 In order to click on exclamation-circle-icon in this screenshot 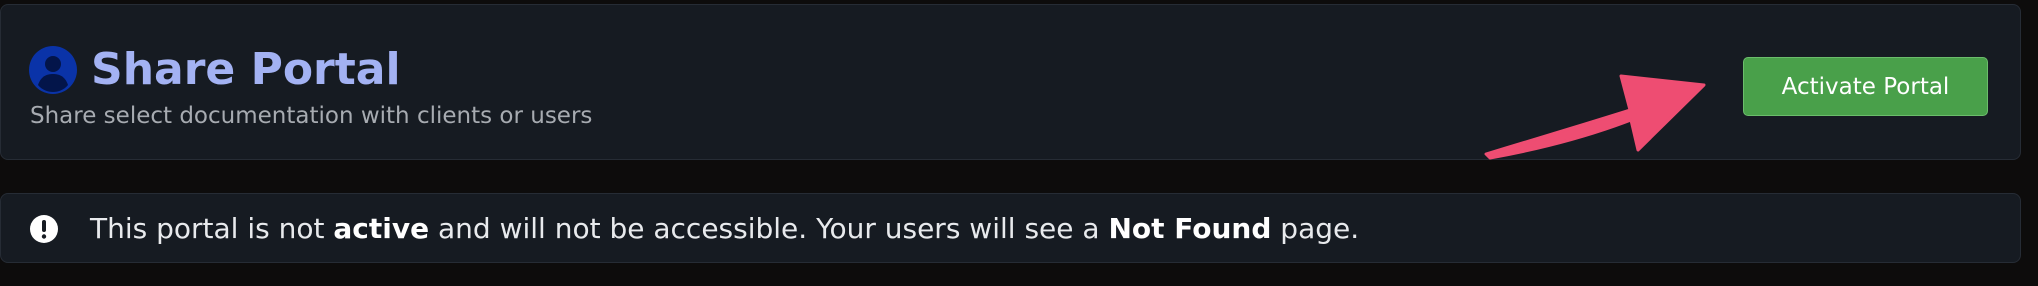, I will do `click(44, 229)`.